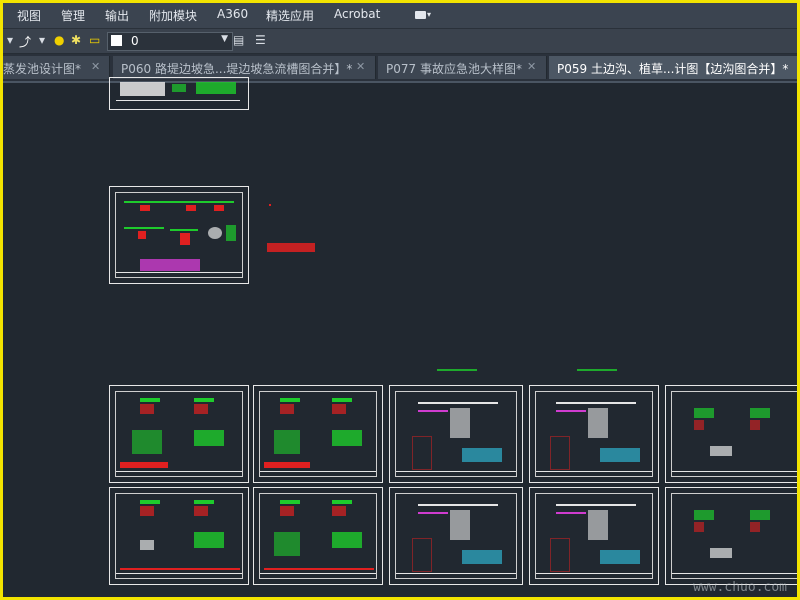 The image size is (800, 600). Describe the element at coordinates (290, 15) in the screenshot. I see `menu-featured-apps: 精选应用` at that location.